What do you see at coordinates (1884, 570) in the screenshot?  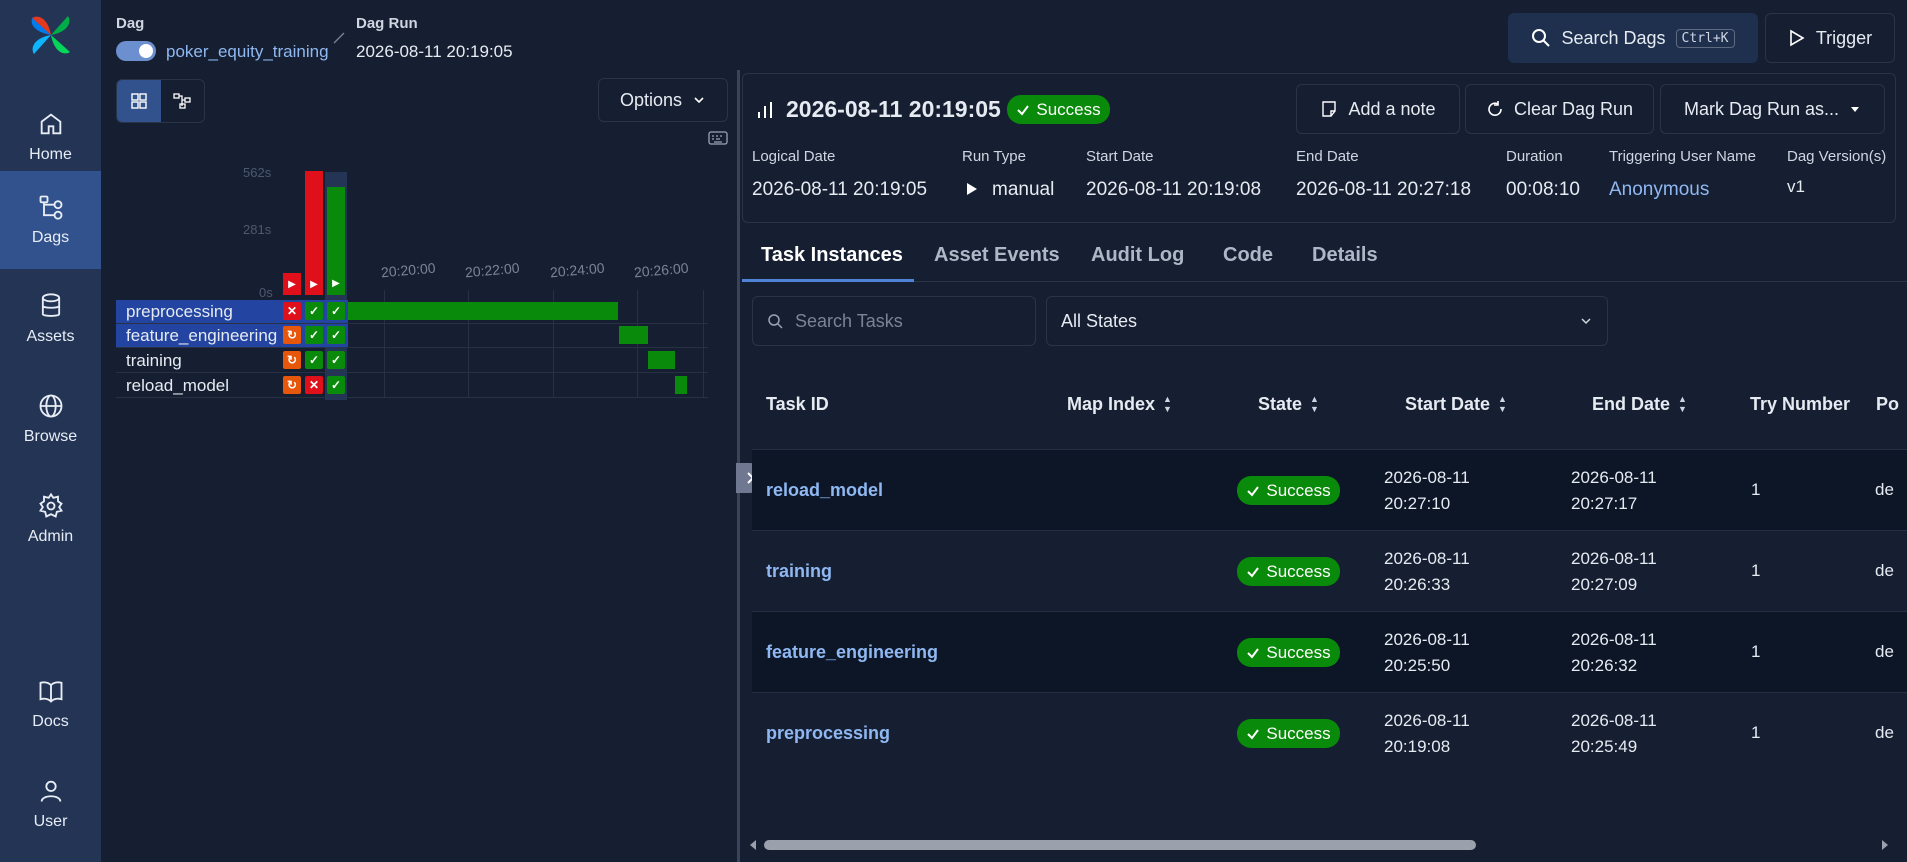 I see `pool-cell: de` at bounding box center [1884, 570].